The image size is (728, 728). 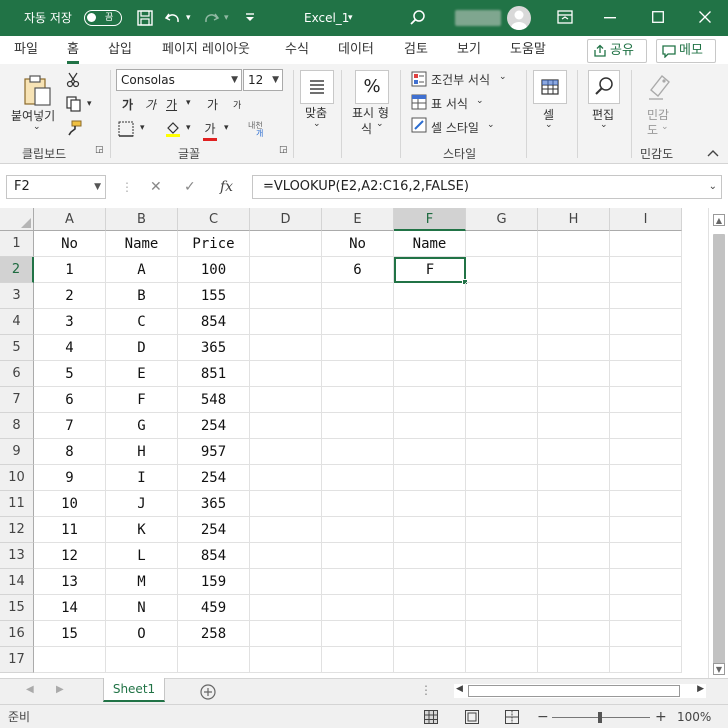 What do you see at coordinates (70, 296) in the screenshot?
I see `cell: 2` at bounding box center [70, 296].